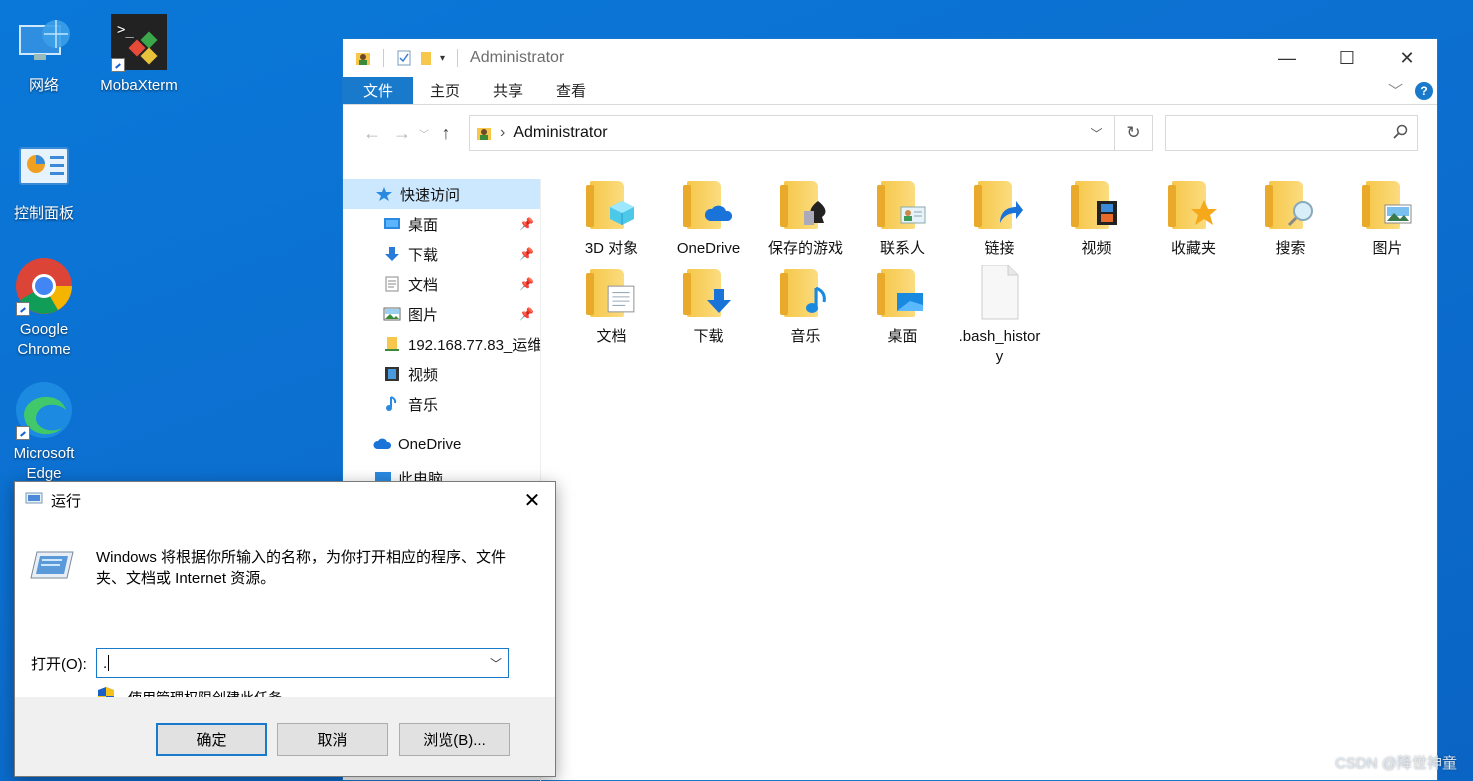  What do you see at coordinates (332, 739) in the screenshot?
I see `cancel-button: 取消` at bounding box center [332, 739].